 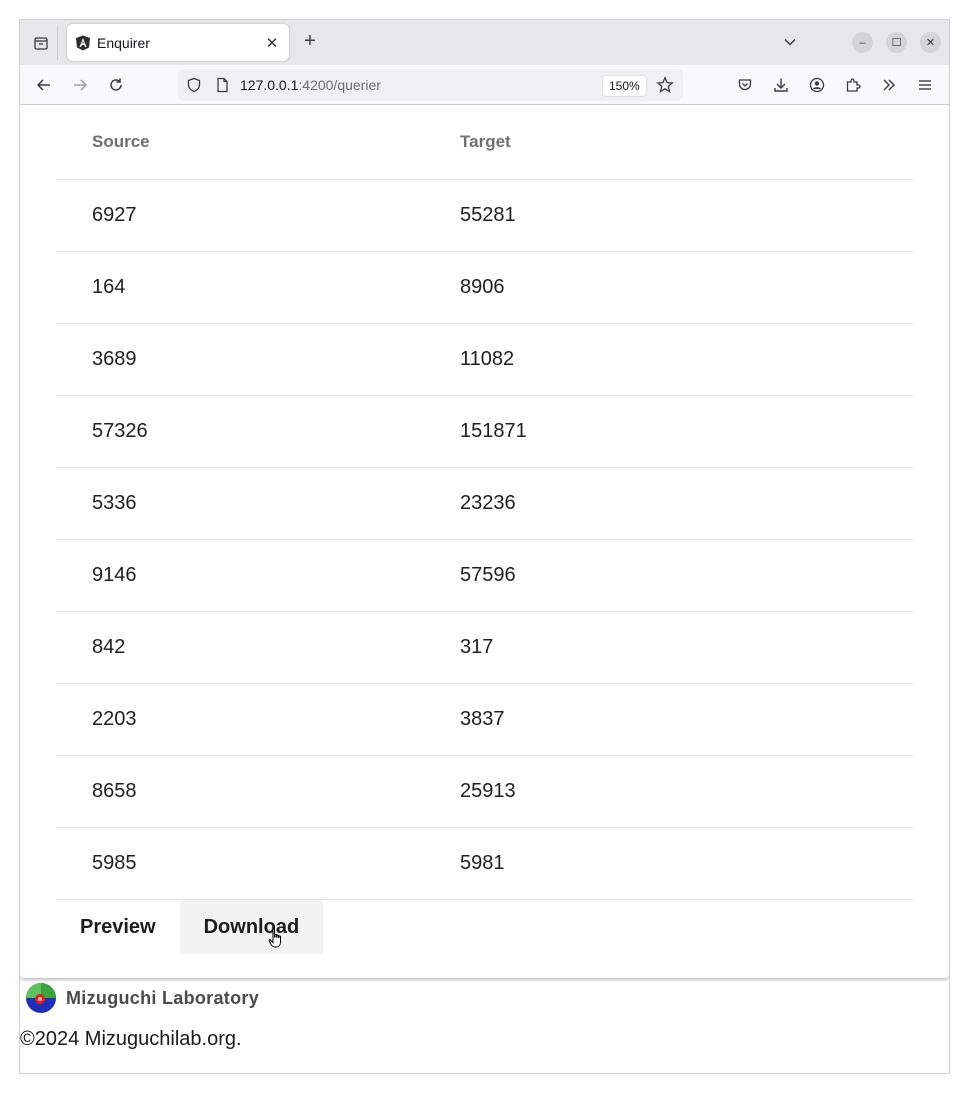 I want to click on navigation-toolbar: 127.0.0.1:4200/querier 150%, so click(x=484, y=85).